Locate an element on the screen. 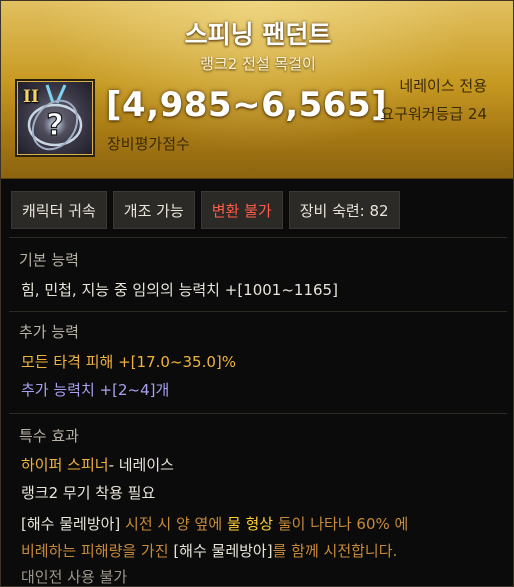  special-skill-line: 하이퍼 스피너- 네레이스 is located at coordinates (97, 464).